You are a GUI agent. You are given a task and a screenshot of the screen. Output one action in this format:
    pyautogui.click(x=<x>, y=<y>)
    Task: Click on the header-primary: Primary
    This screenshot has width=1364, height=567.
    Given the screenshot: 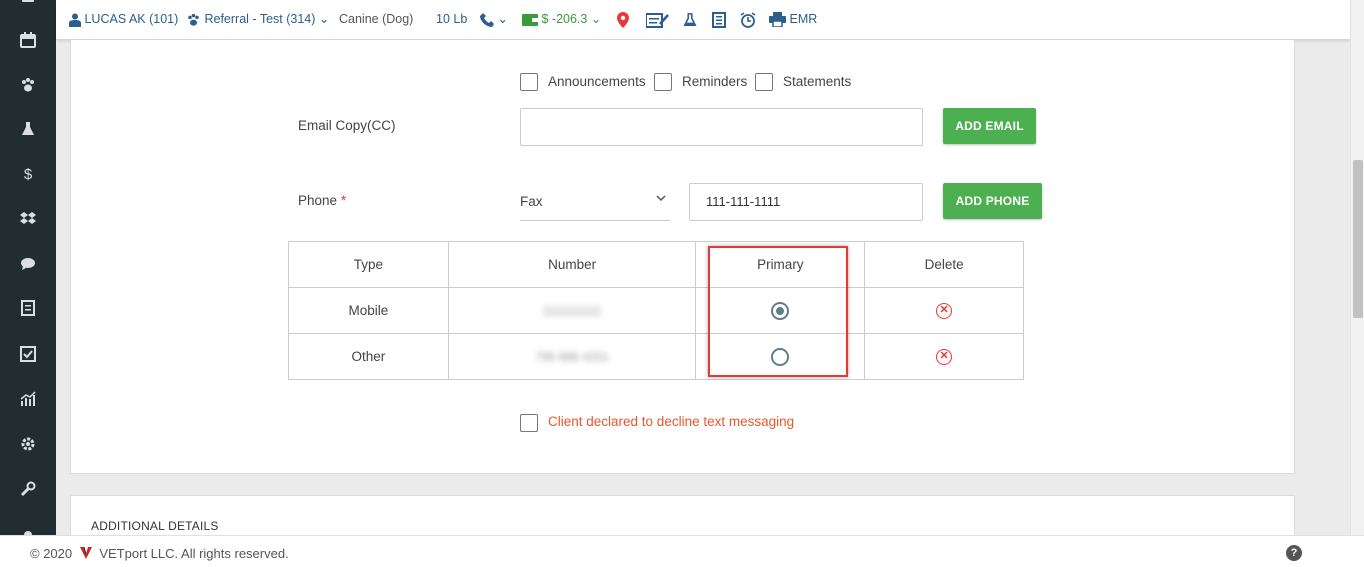 What is the action you would take?
    pyautogui.click(x=780, y=264)
    